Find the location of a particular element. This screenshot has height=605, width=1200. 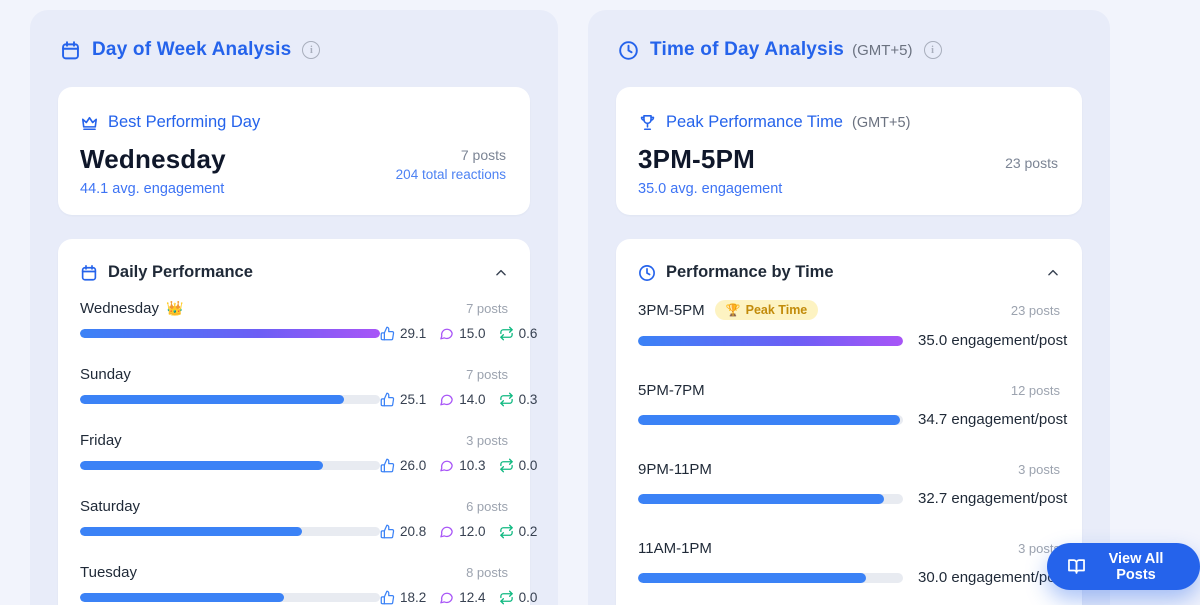

reposts-stat: 0.3 is located at coordinates (518, 399).